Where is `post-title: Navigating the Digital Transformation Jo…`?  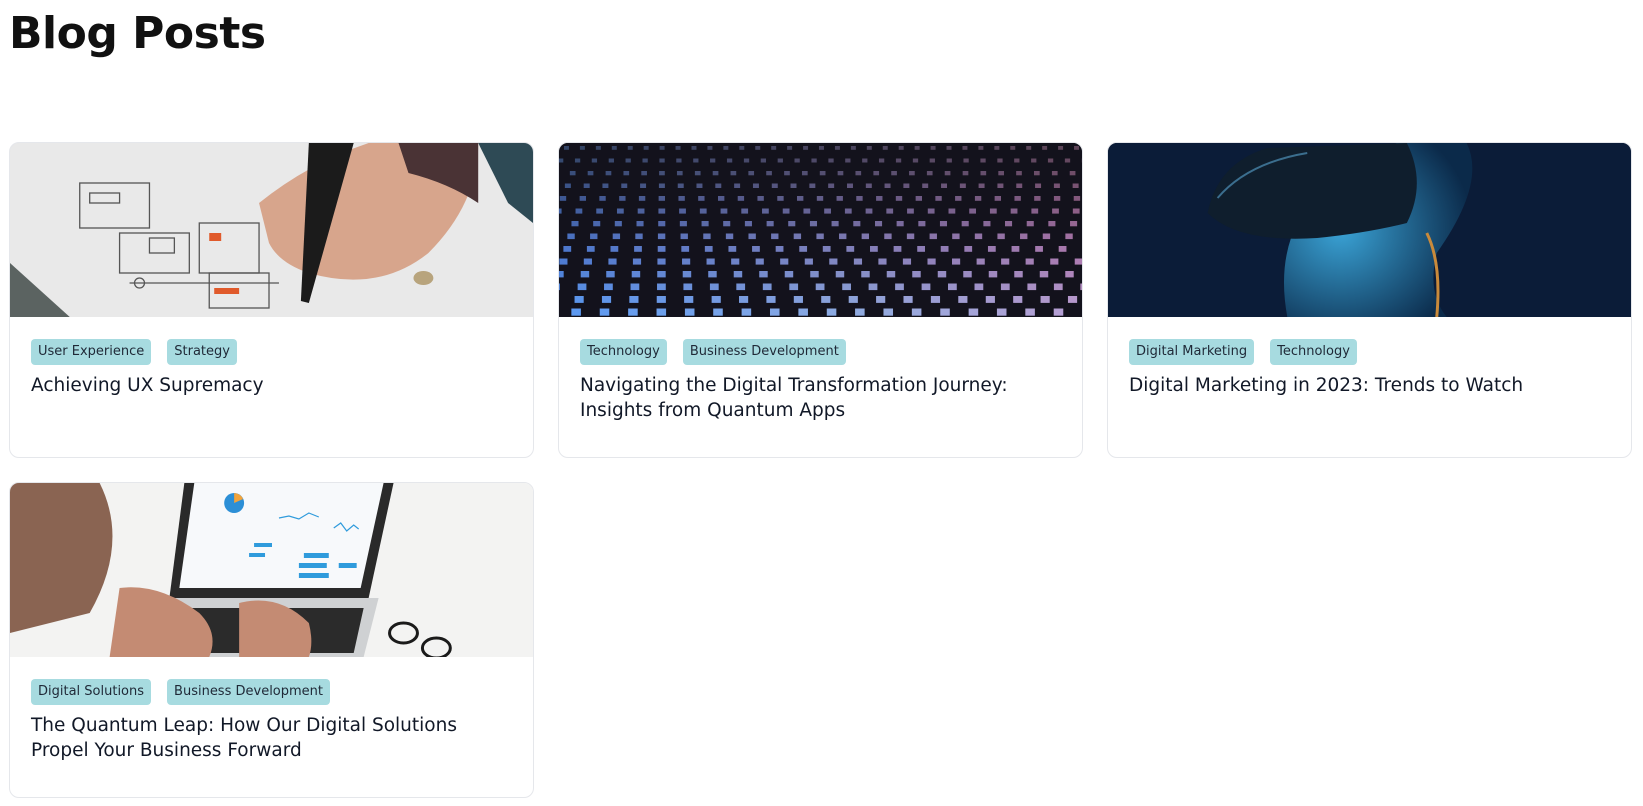 post-title: Navigating the Digital Transformation Jo… is located at coordinates (820, 398).